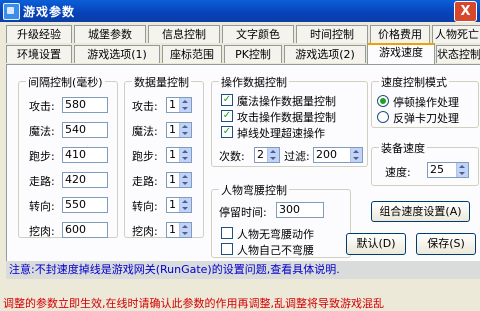 Image resolution: width=480 pixels, height=311 pixels. I want to click on quantity-dig-stepper: 1, so click(179, 230).